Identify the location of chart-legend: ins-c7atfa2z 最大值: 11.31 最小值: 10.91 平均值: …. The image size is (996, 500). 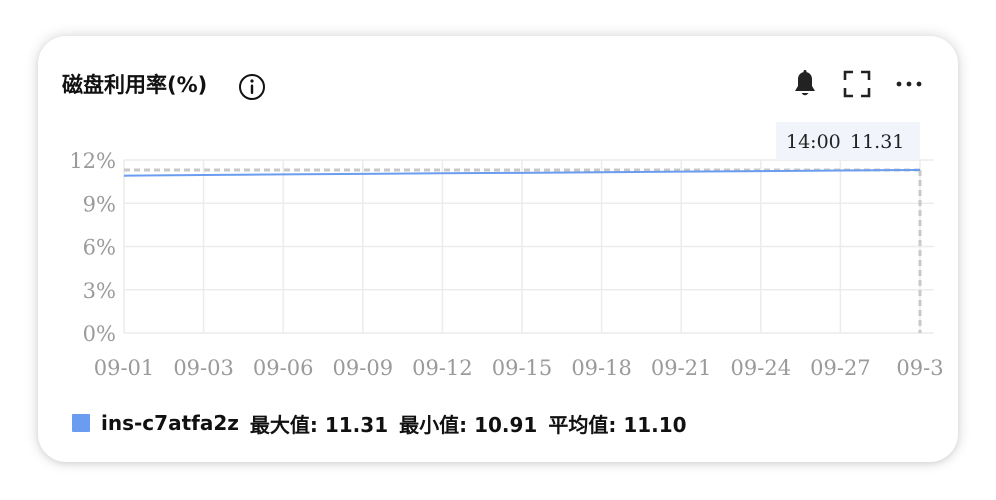
(385, 423).